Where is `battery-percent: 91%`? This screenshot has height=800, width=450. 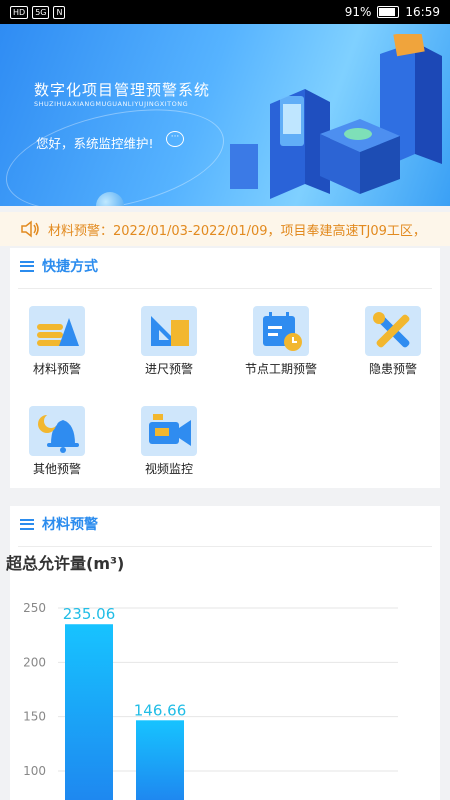
battery-percent: 91% is located at coordinates (358, 12).